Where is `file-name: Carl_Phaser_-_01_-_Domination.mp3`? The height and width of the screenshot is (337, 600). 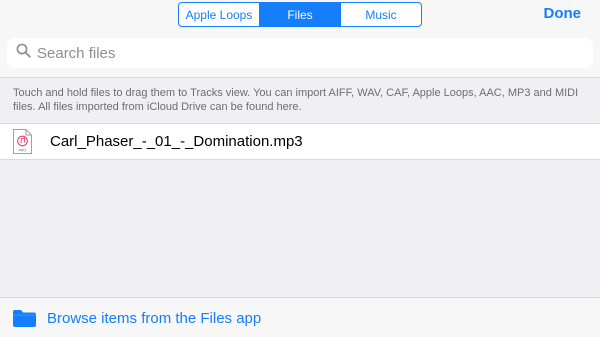 file-name: Carl_Phaser_-_01_-_Domination.mp3 is located at coordinates (176, 141).